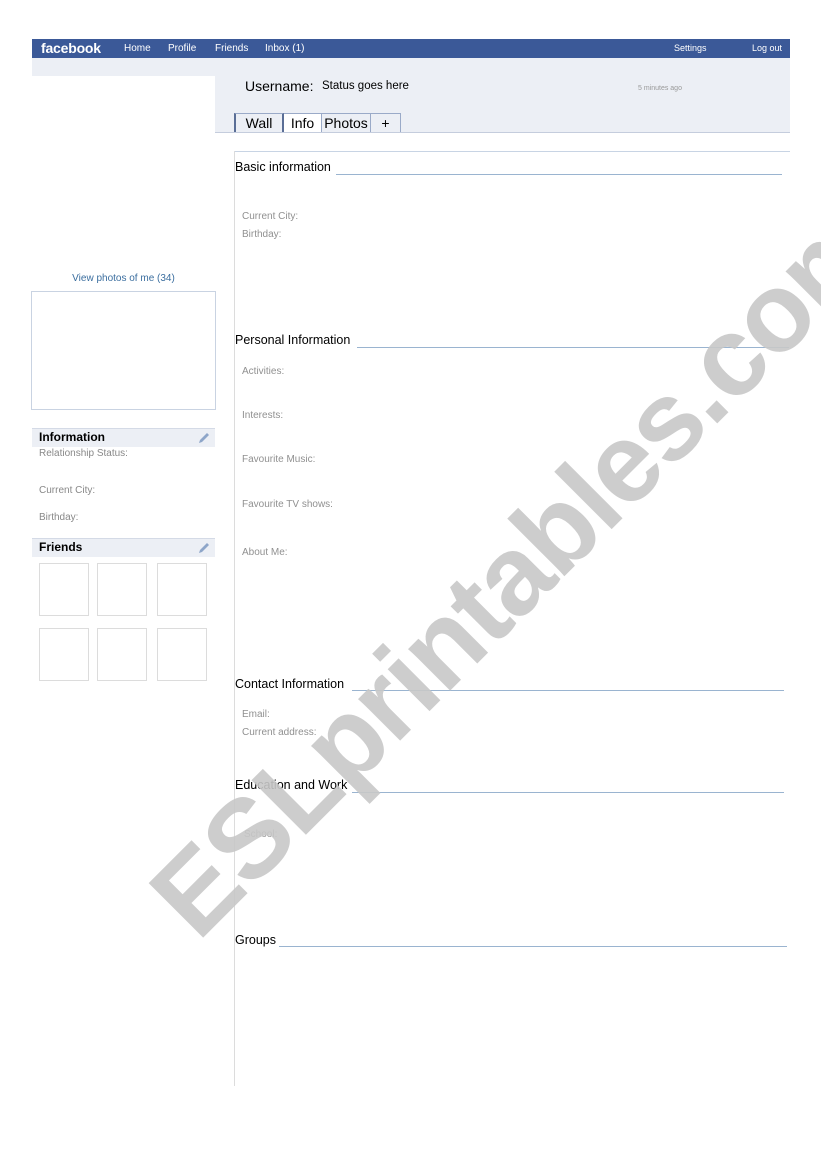 This screenshot has width=821, height=1161. What do you see at coordinates (293, 340) in the screenshot?
I see `section-personal-information: Personal Information` at bounding box center [293, 340].